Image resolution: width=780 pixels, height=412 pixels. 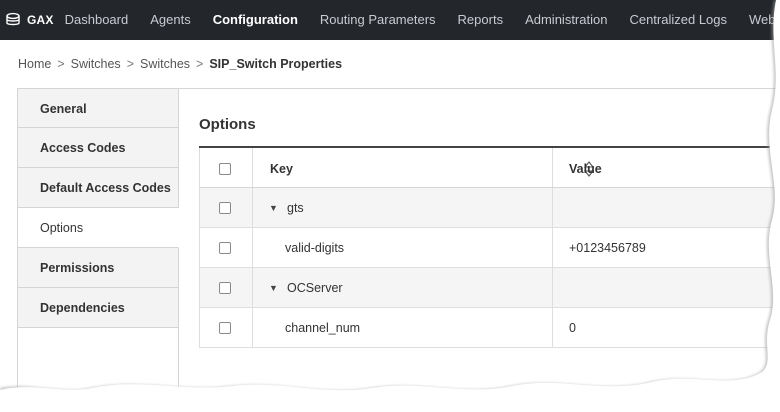 What do you see at coordinates (227, 124) in the screenshot?
I see `page-title: Options` at bounding box center [227, 124].